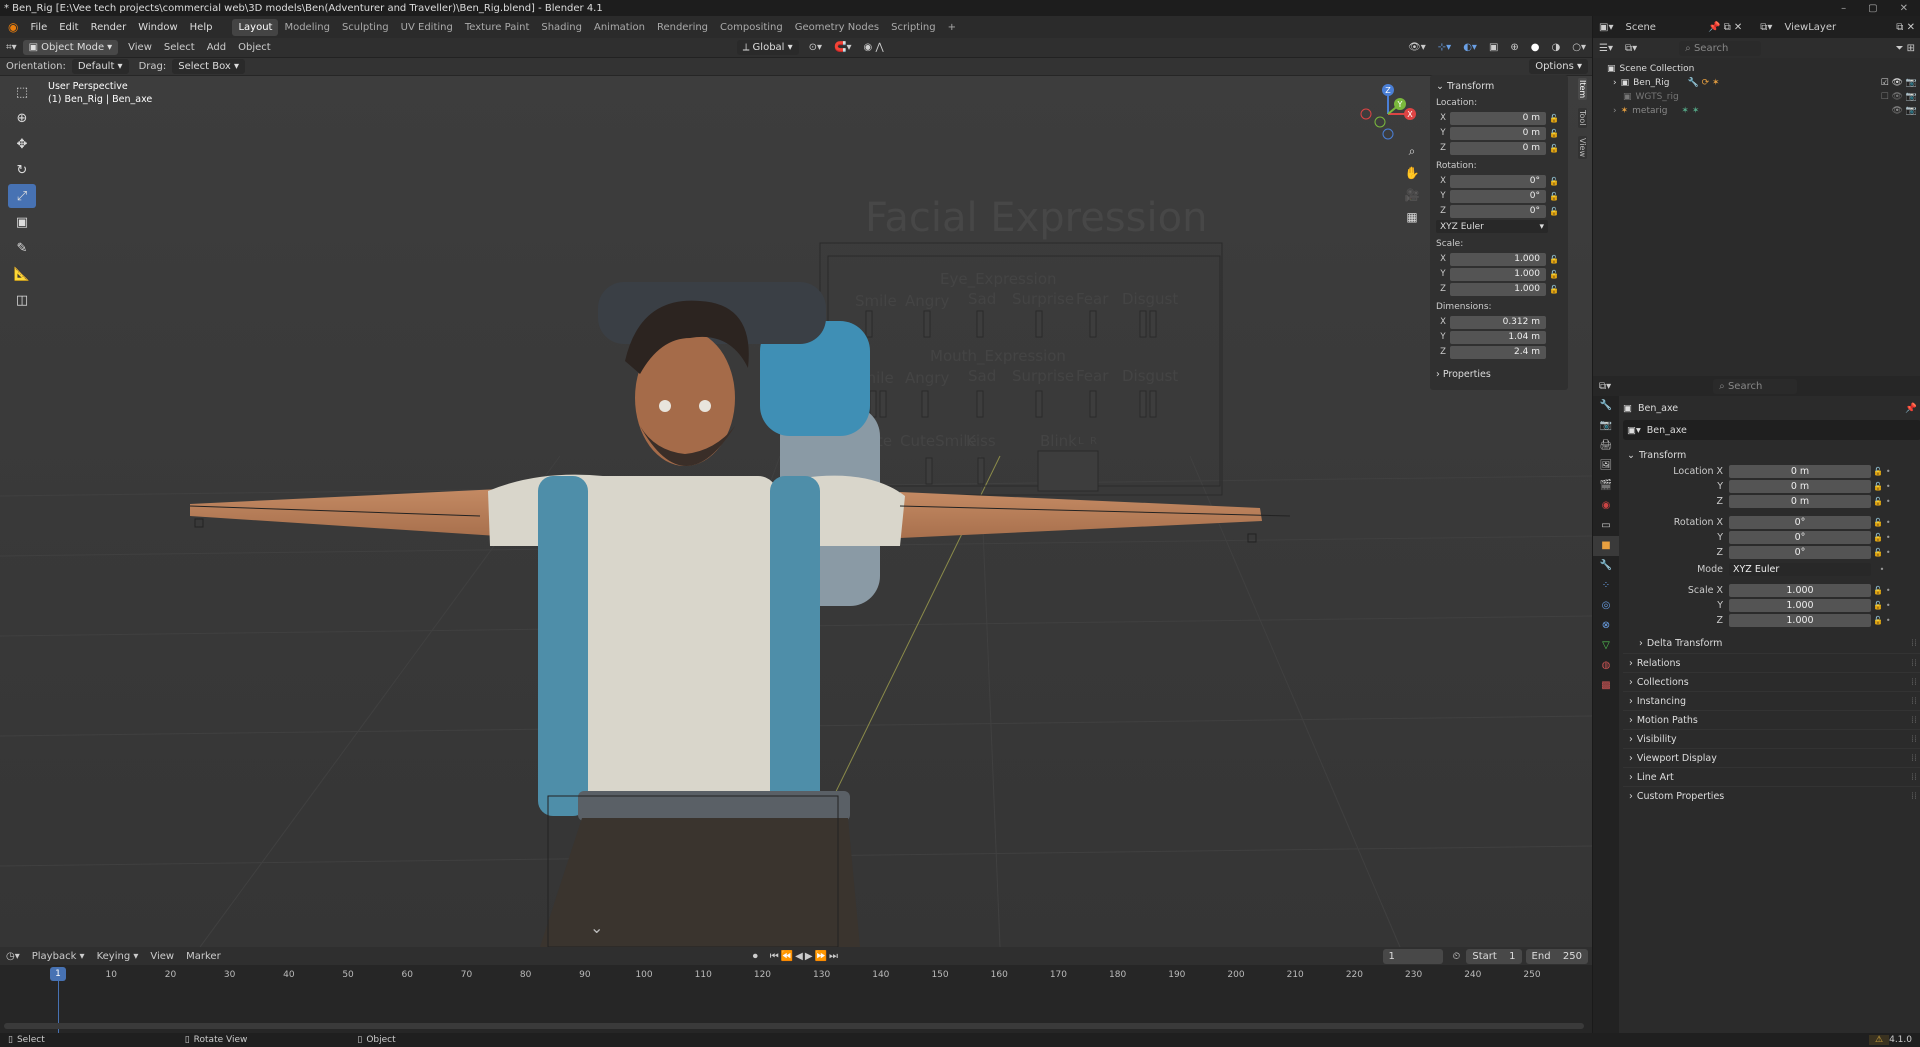 The image size is (1920, 1047). Describe the element at coordinates (1606, 486) in the screenshot. I see `scene-tab-icon: 🎬` at that location.